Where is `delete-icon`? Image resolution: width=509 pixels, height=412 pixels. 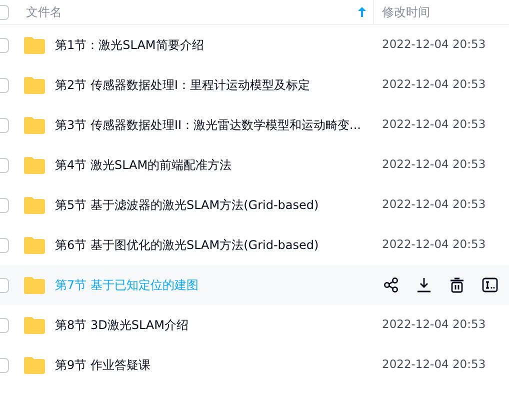
delete-icon is located at coordinates (457, 285).